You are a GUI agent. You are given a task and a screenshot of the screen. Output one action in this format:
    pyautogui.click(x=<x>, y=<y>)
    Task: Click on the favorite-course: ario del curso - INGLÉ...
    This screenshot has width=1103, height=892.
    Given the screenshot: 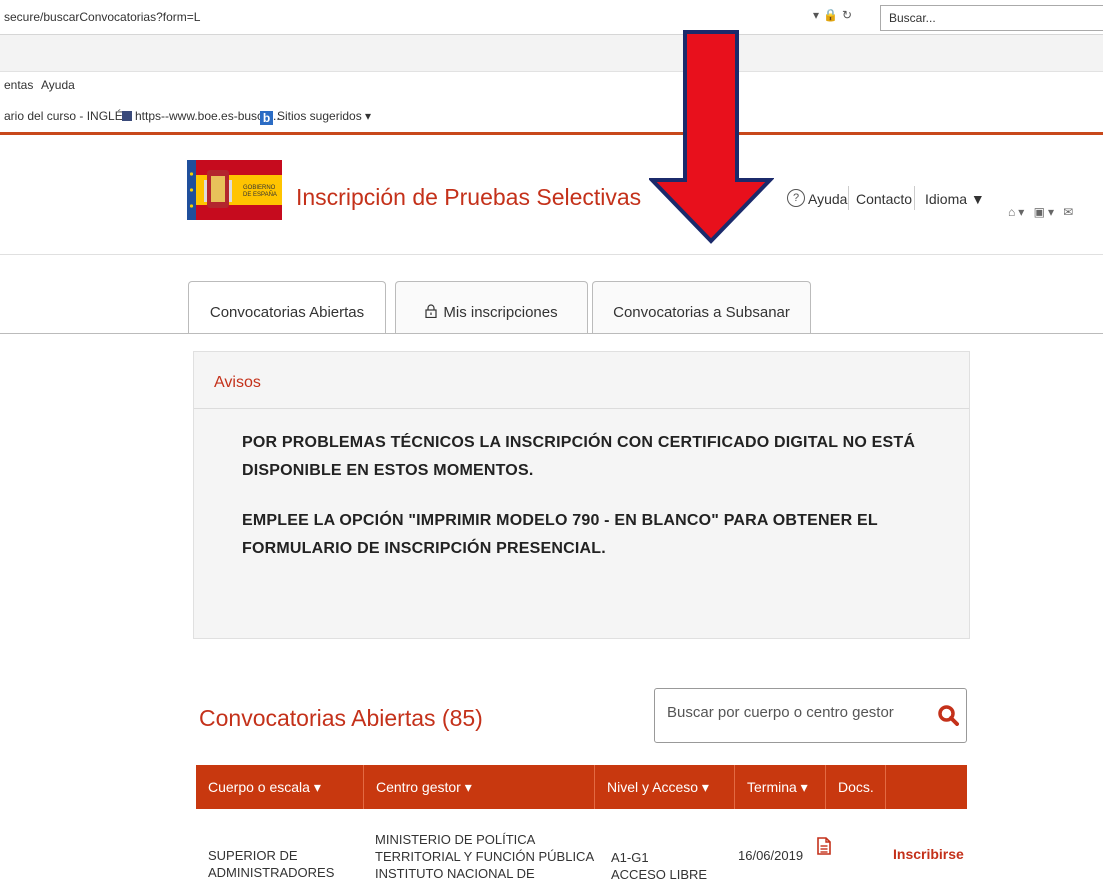 What is the action you would take?
    pyautogui.click(x=68, y=116)
    